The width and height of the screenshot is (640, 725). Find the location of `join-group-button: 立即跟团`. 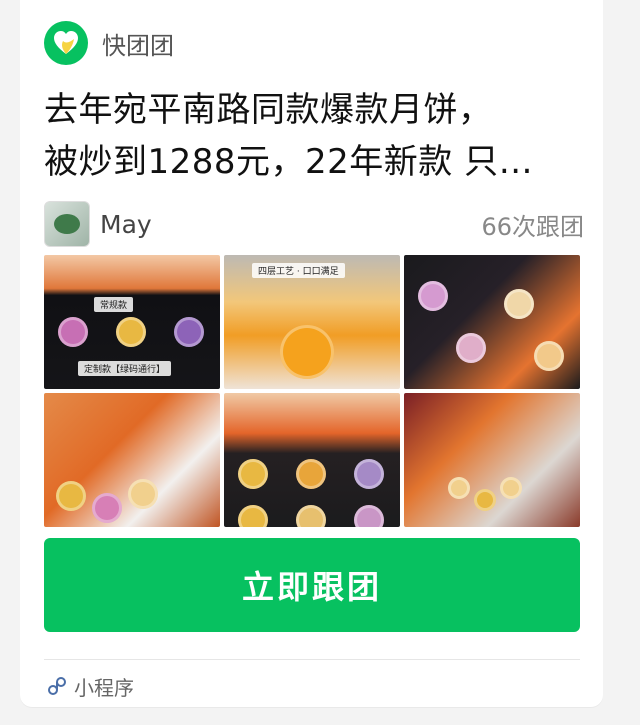

join-group-button: 立即跟团 is located at coordinates (312, 585).